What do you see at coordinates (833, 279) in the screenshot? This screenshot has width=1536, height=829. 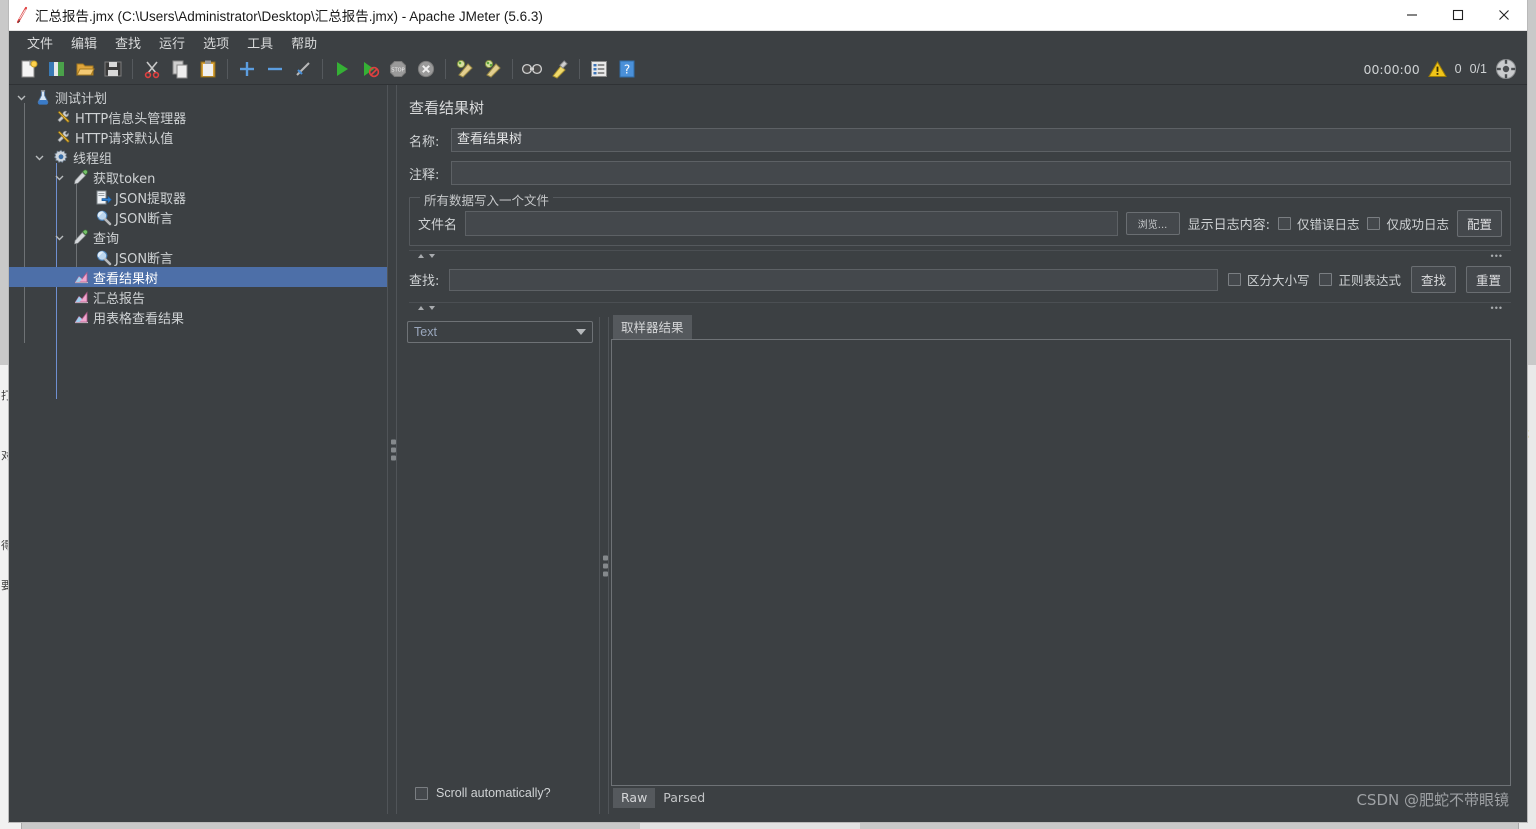 I see `search-input` at bounding box center [833, 279].